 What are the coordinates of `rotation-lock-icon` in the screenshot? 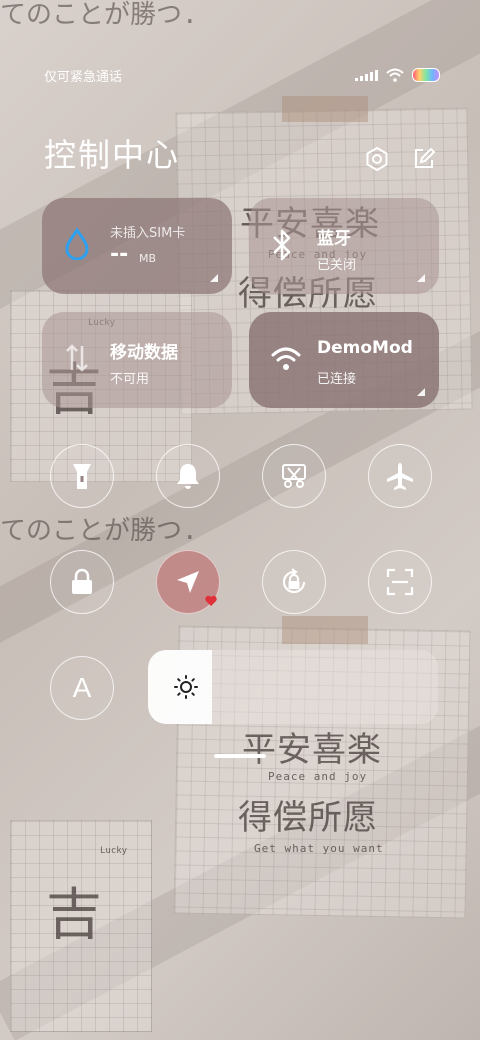 It's located at (294, 581).